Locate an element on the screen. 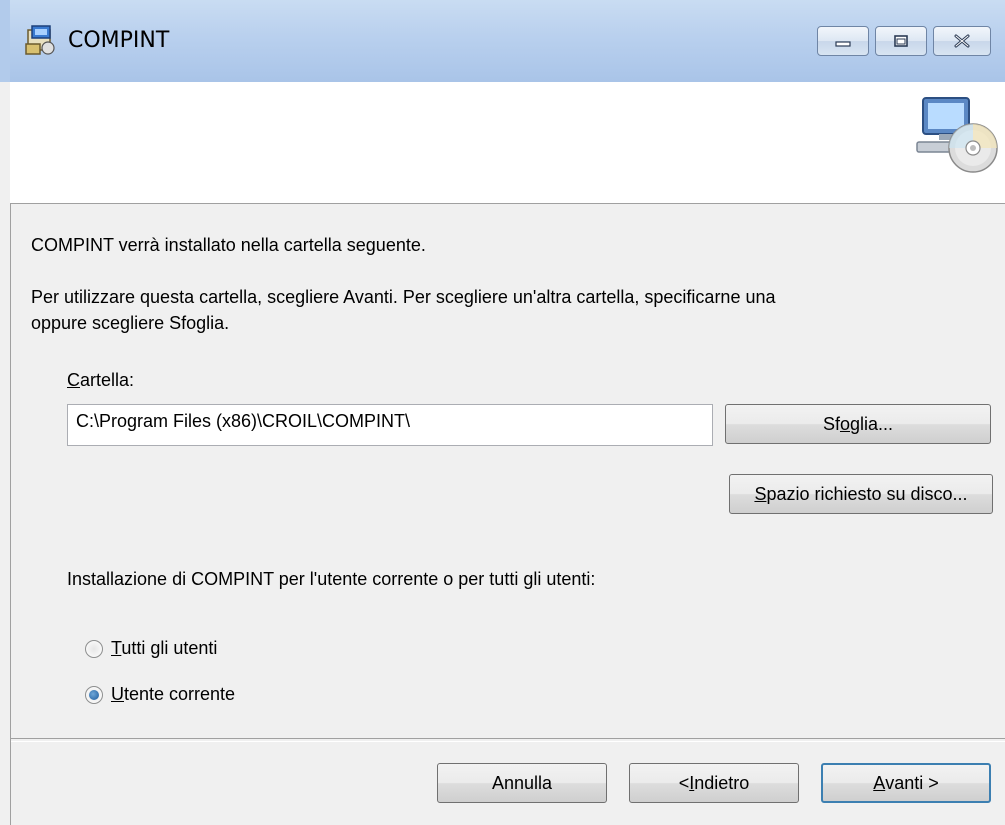 Image resolution: width=1005 pixels, height=825 pixels. browse-label-pre: Sf is located at coordinates (831, 423).